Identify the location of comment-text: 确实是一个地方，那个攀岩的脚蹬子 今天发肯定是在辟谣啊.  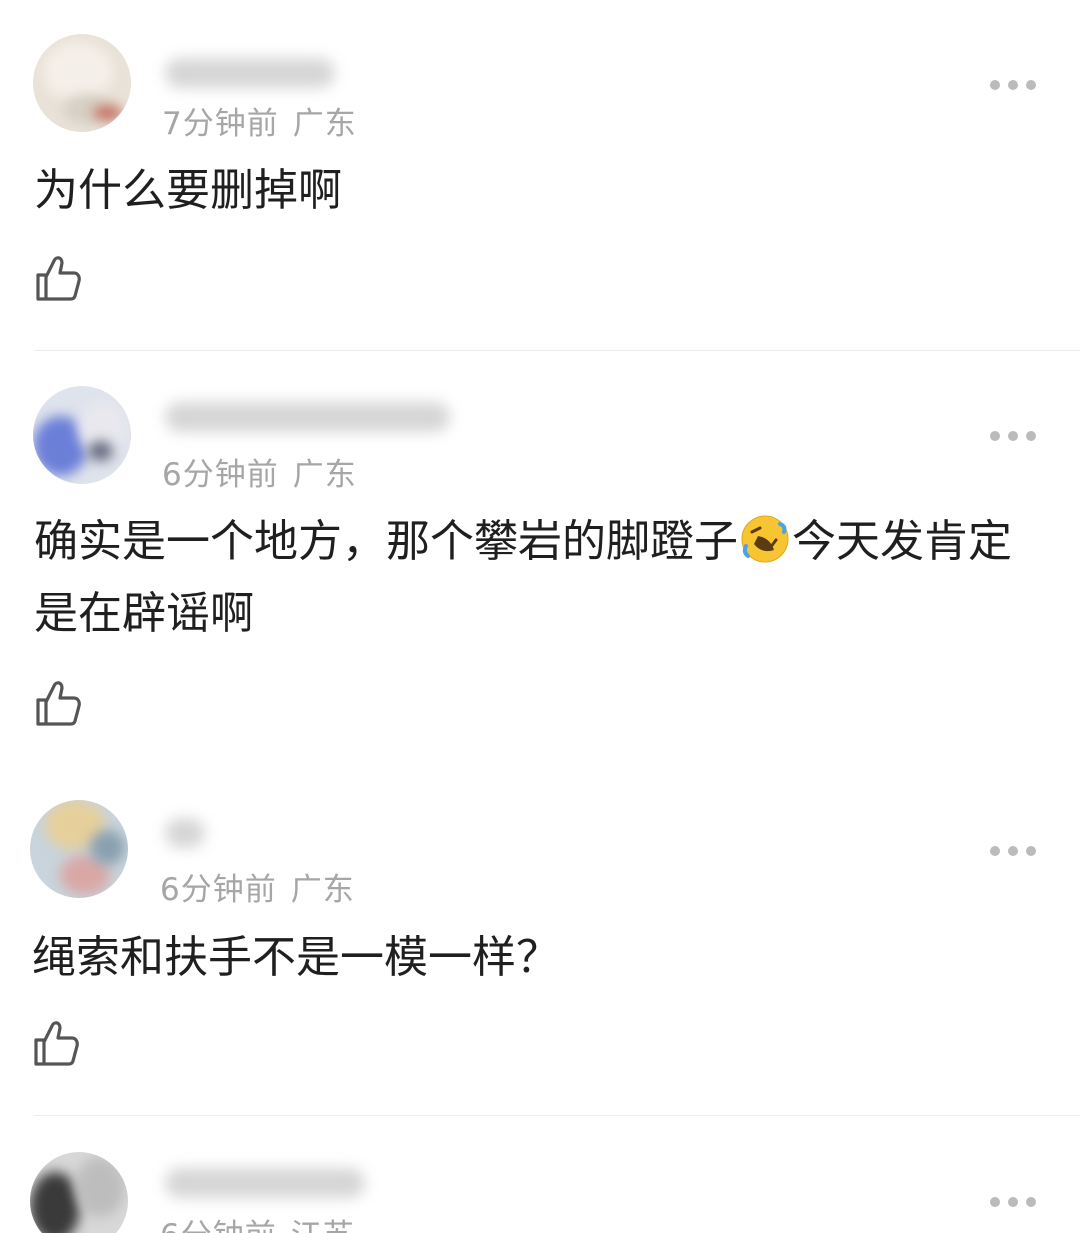
(539, 578).